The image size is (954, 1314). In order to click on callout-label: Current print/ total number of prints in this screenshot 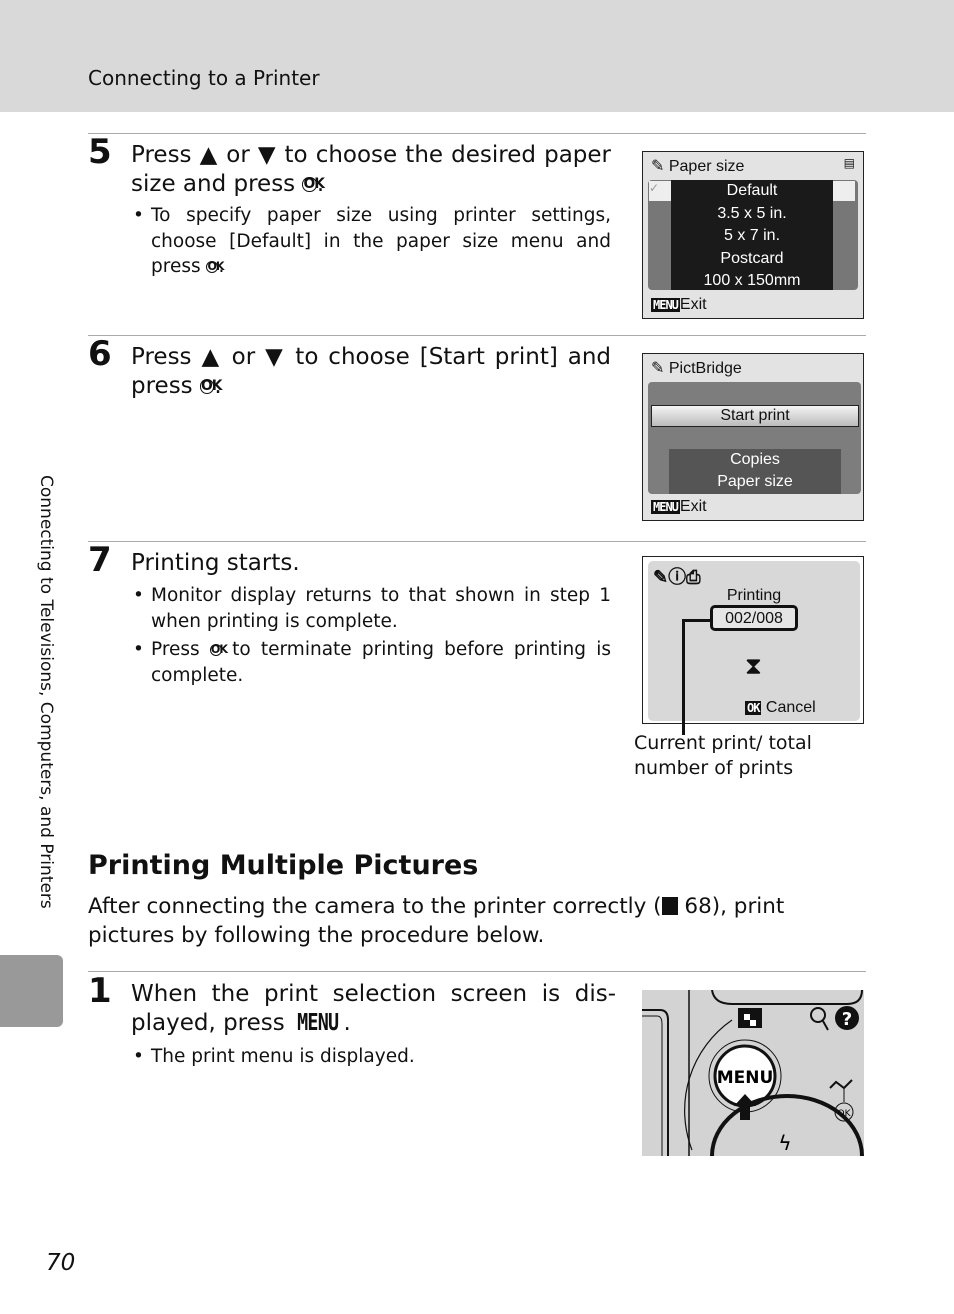, I will do `click(723, 755)`.